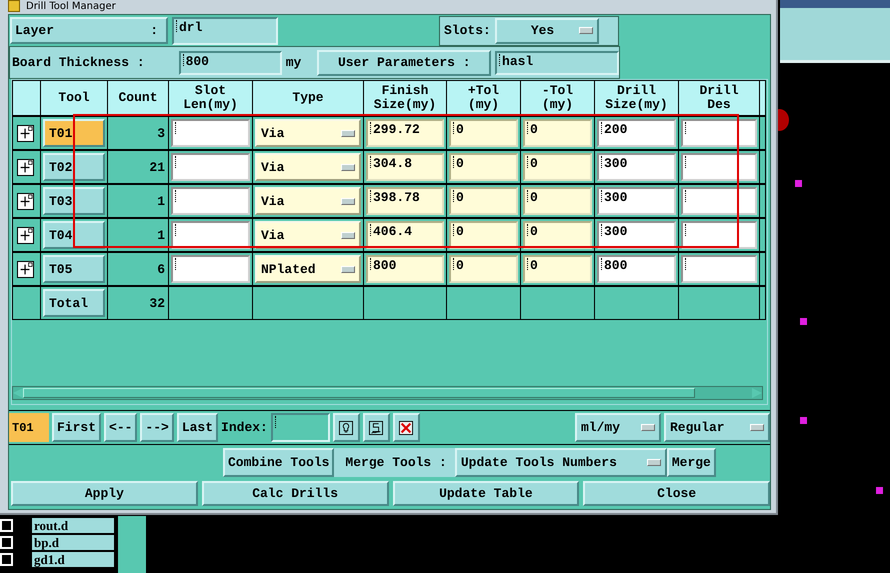  I want to click on layer-label: Layer :, so click(89, 30).